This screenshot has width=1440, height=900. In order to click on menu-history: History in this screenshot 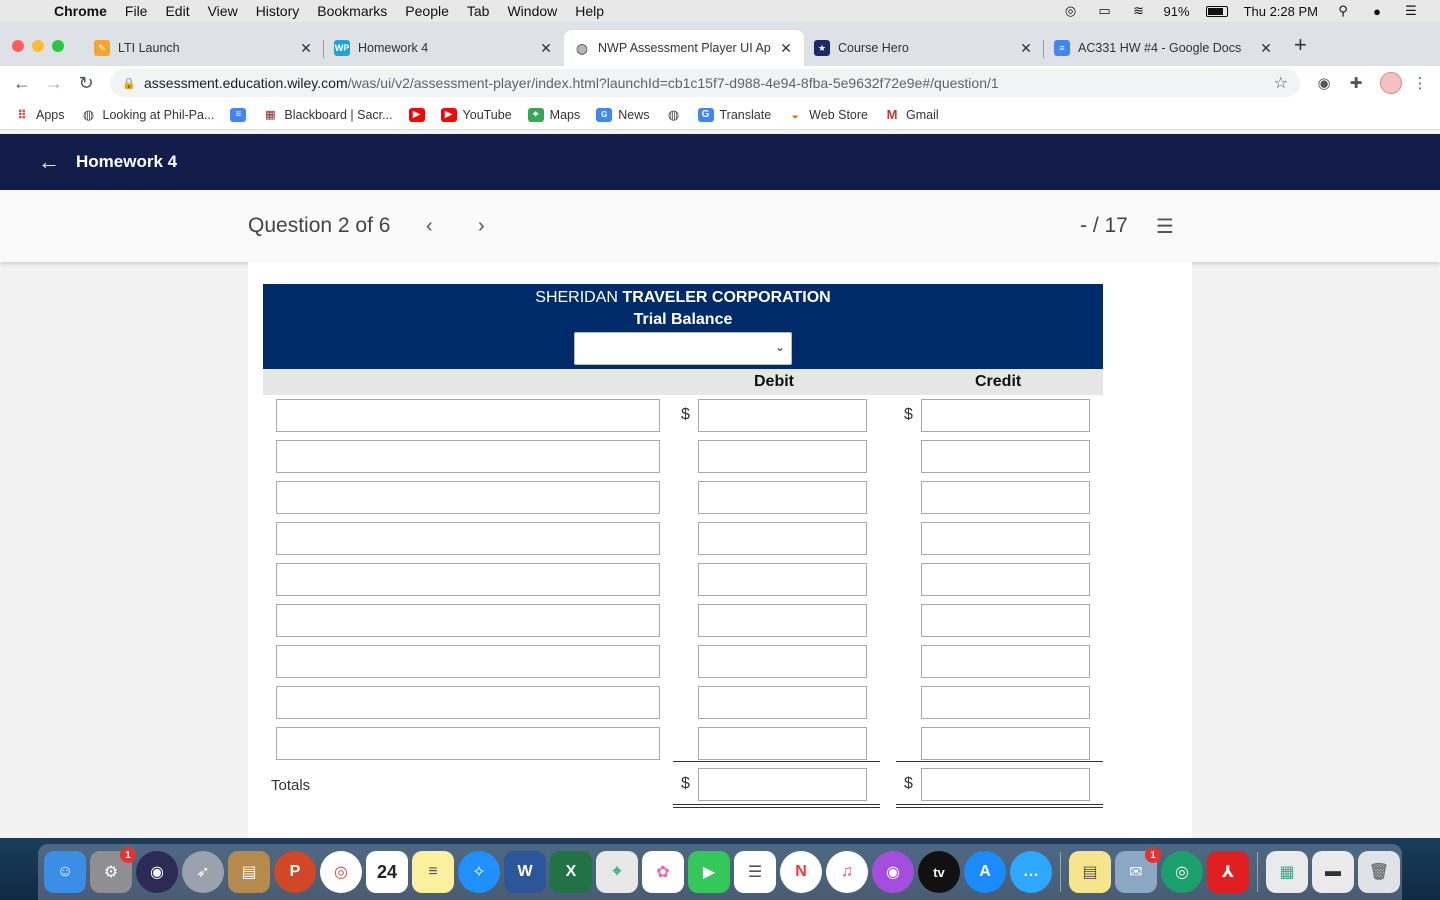, I will do `click(278, 11)`.